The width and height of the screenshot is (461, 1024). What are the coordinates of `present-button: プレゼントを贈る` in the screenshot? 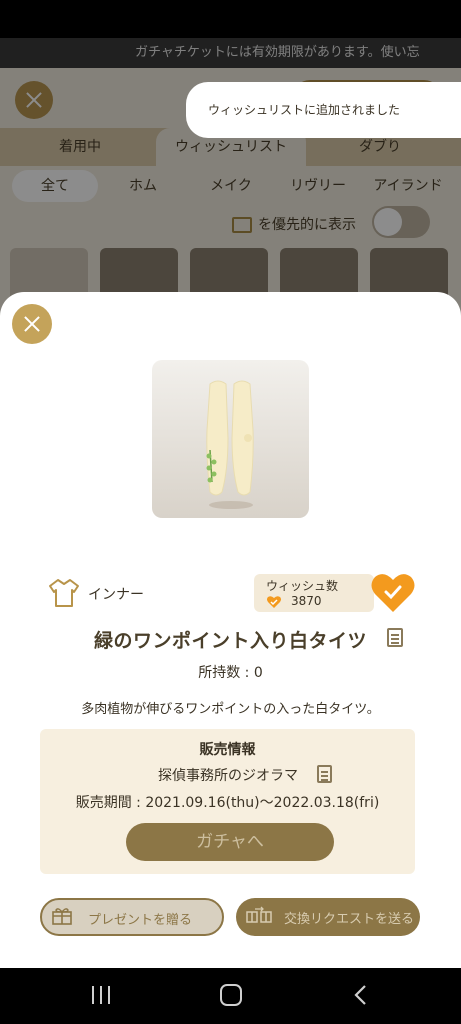 It's located at (132, 917).